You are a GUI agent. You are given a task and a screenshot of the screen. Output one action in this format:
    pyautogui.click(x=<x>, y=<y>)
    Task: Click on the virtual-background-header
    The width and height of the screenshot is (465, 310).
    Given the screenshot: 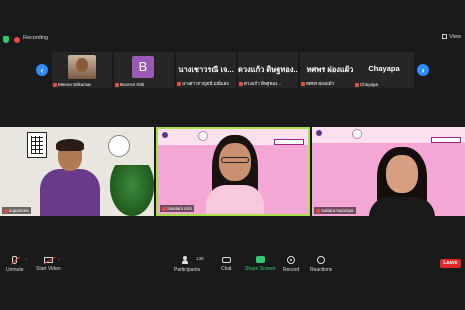 What is the action you would take?
    pyautogui.click(x=388, y=135)
    